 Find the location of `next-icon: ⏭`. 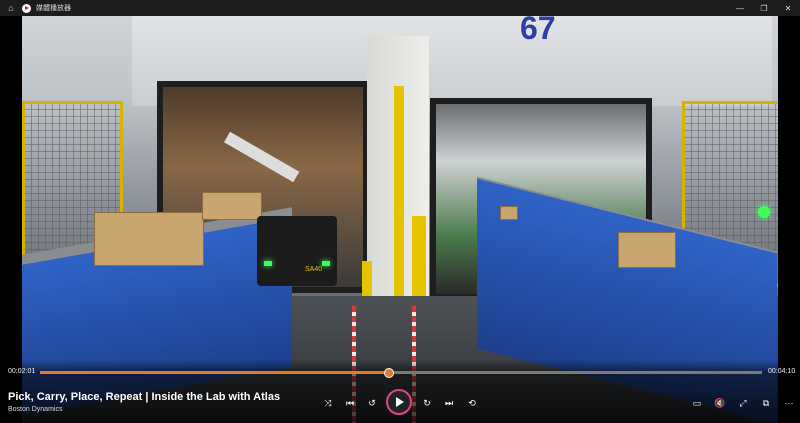

next-icon: ⏭ is located at coordinates (449, 403).